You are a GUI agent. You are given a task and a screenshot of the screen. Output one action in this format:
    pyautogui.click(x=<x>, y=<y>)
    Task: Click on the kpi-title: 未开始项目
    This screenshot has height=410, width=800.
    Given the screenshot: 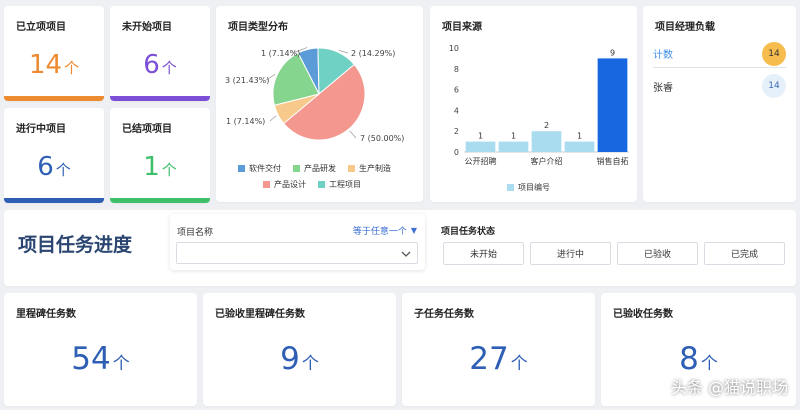 What is the action you would take?
    pyautogui.click(x=147, y=27)
    